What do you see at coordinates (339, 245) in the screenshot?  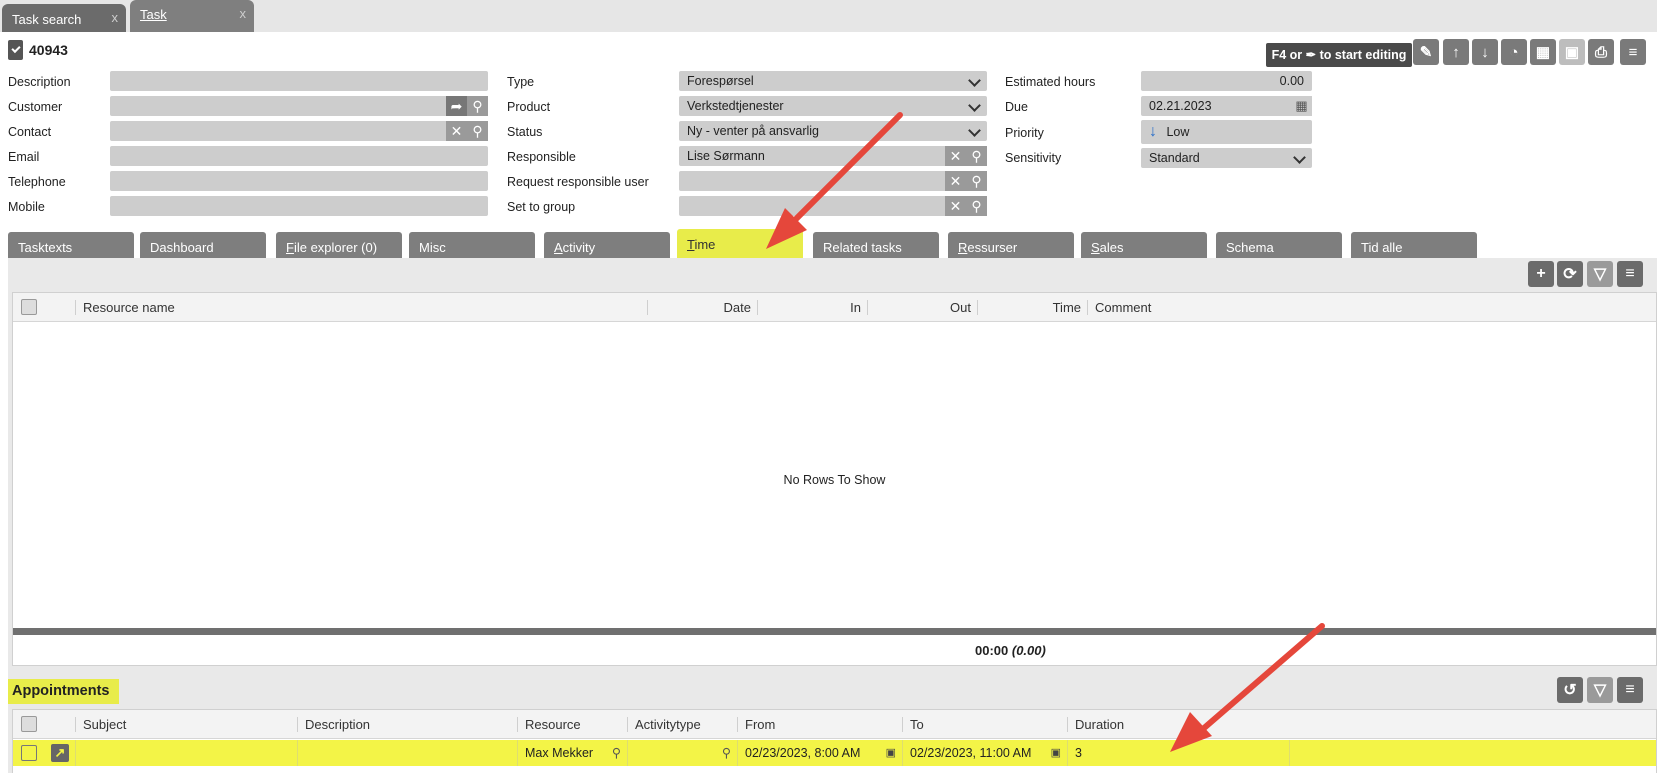 I see `tab-file-explorer: File explorer (0)` at bounding box center [339, 245].